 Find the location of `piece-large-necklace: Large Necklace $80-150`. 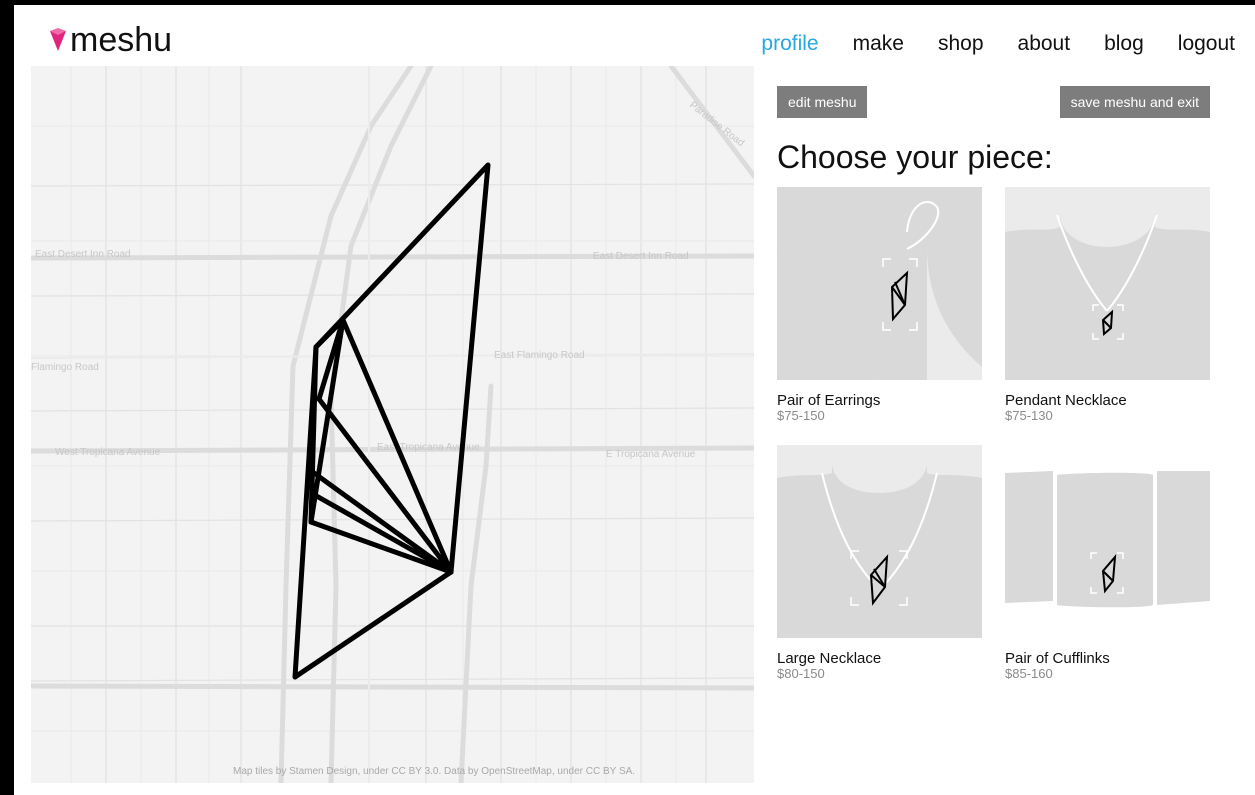

piece-large-necklace: Large Necklace $80-150 is located at coordinates (879, 563).